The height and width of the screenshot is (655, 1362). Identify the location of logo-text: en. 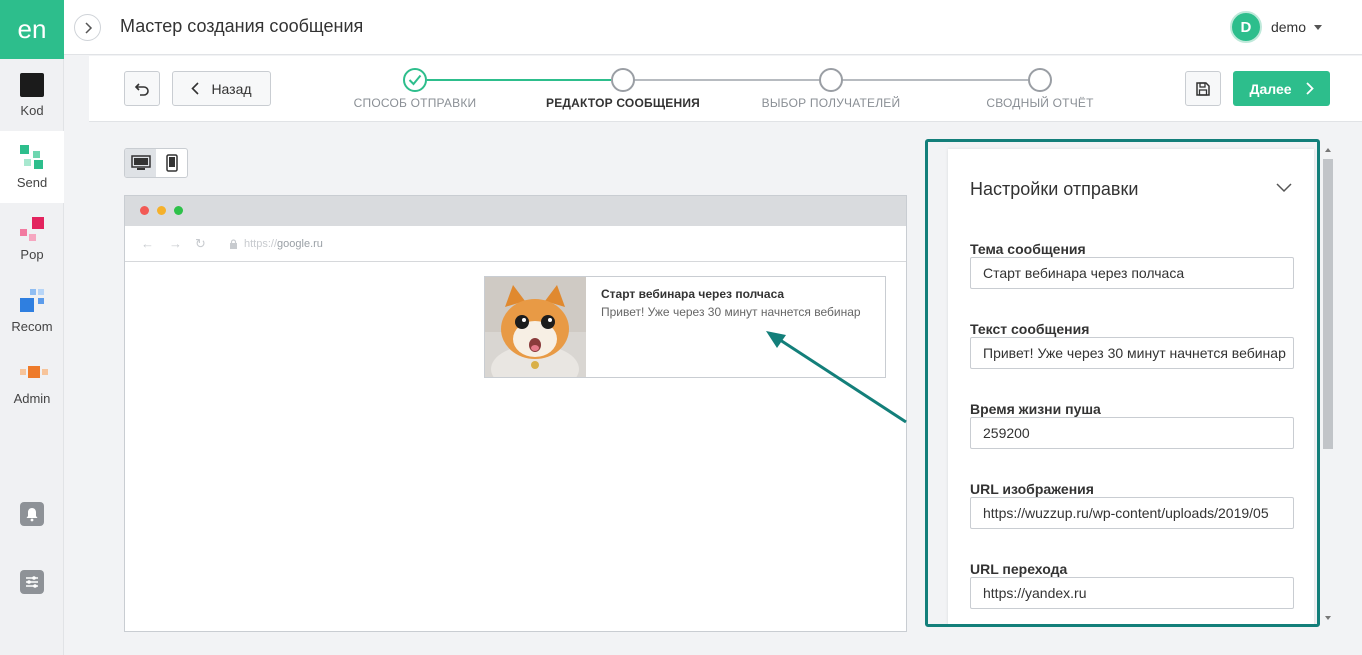
(32, 29).